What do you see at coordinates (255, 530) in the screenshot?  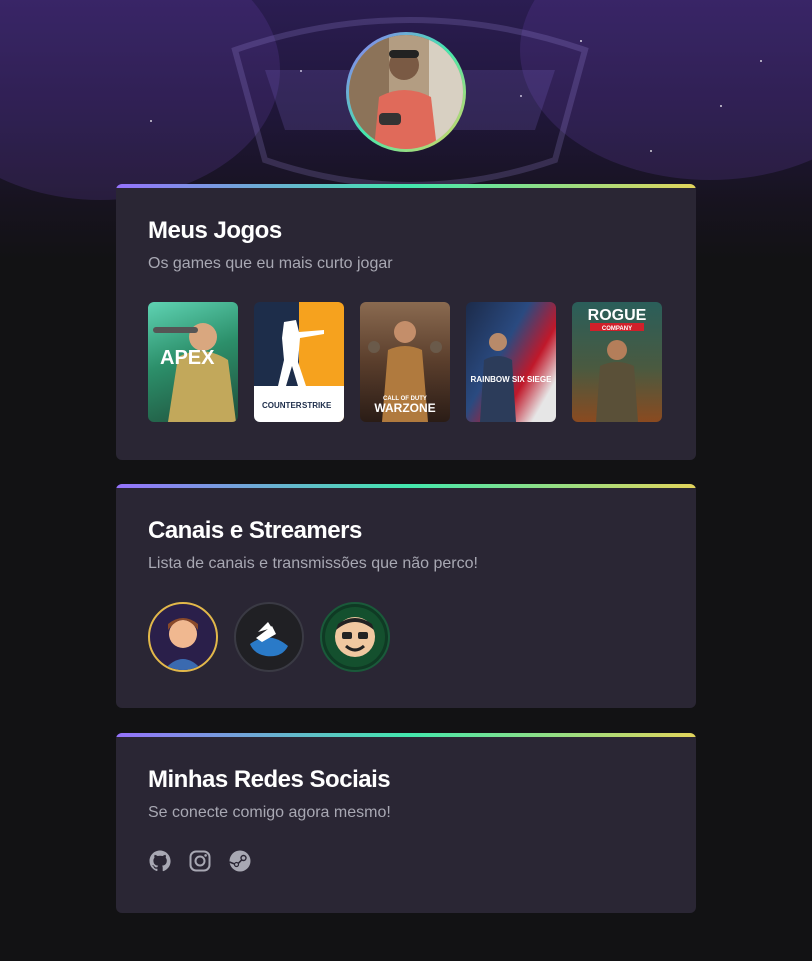 I see `channels-title: Canais e Streamers` at bounding box center [255, 530].